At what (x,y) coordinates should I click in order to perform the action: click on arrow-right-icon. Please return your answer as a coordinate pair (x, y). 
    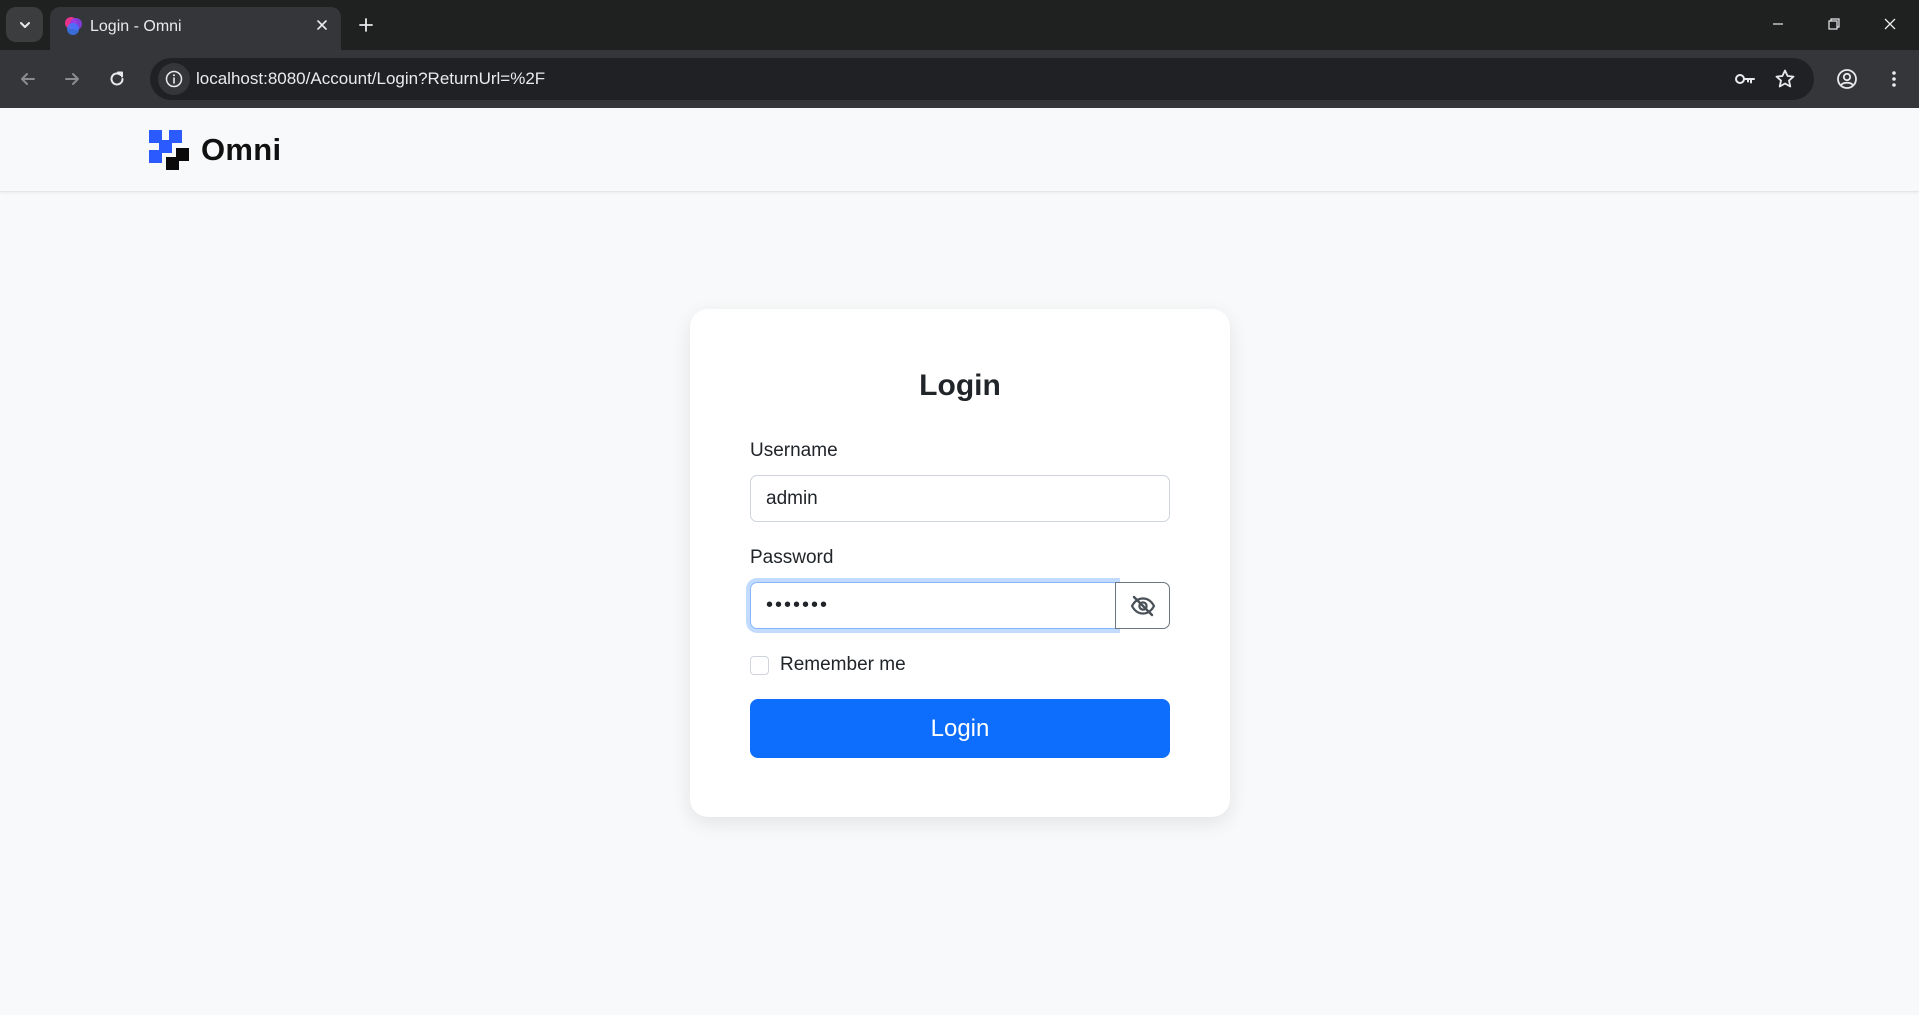
    Looking at the image, I should click on (72, 79).